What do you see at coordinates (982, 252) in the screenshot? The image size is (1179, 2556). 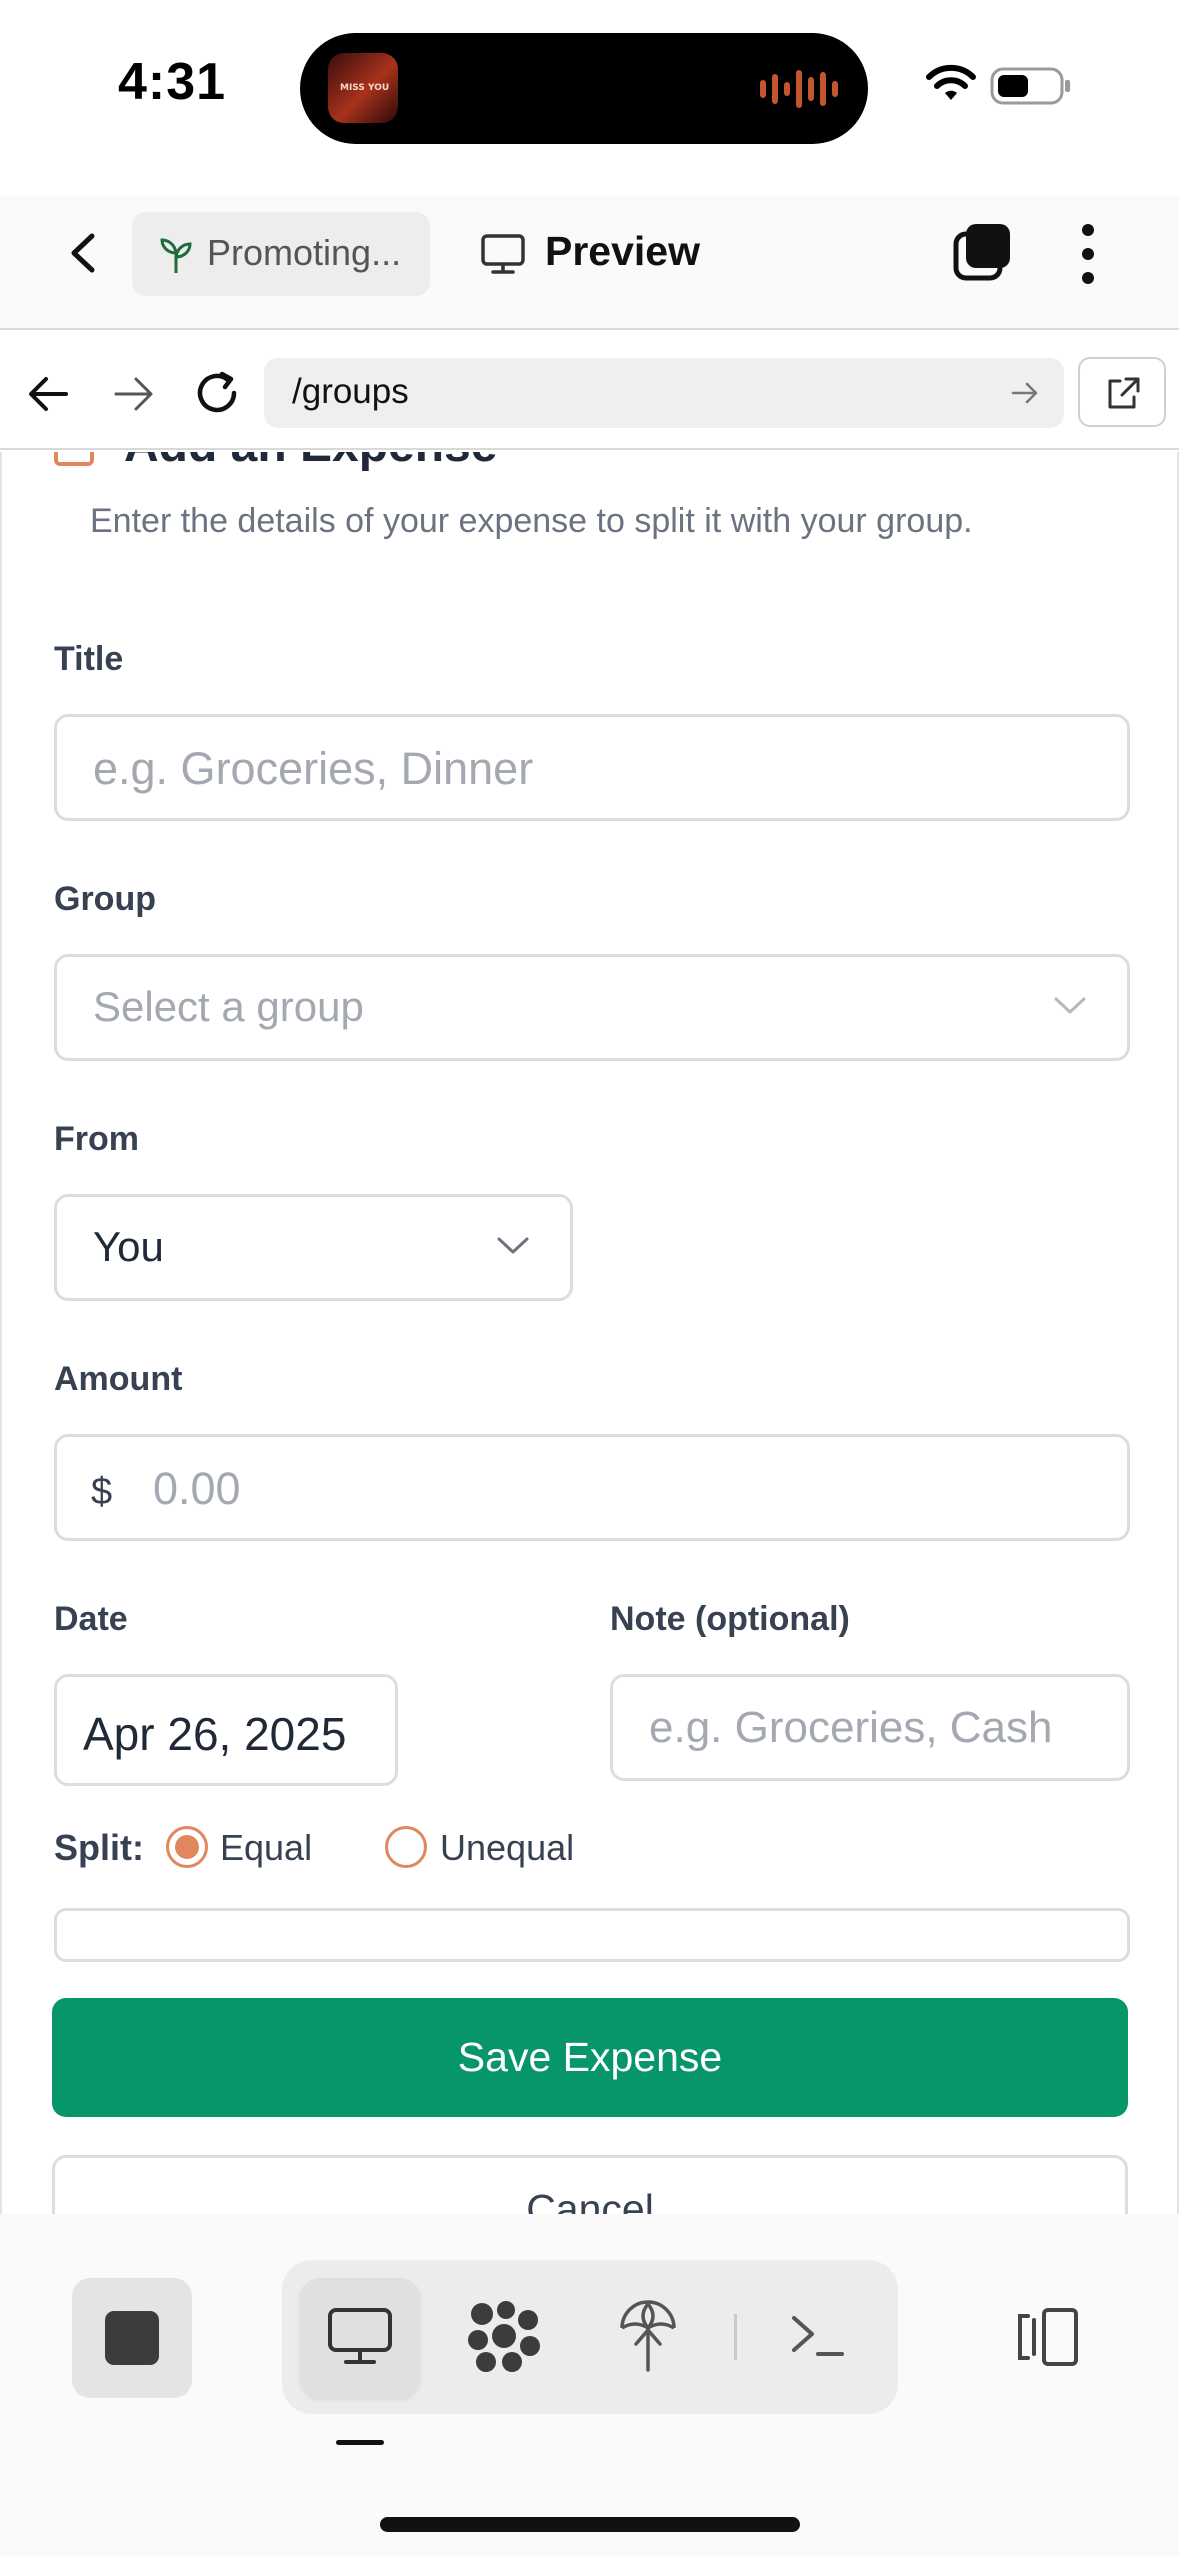 I see `tabs-icon` at bounding box center [982, 252].